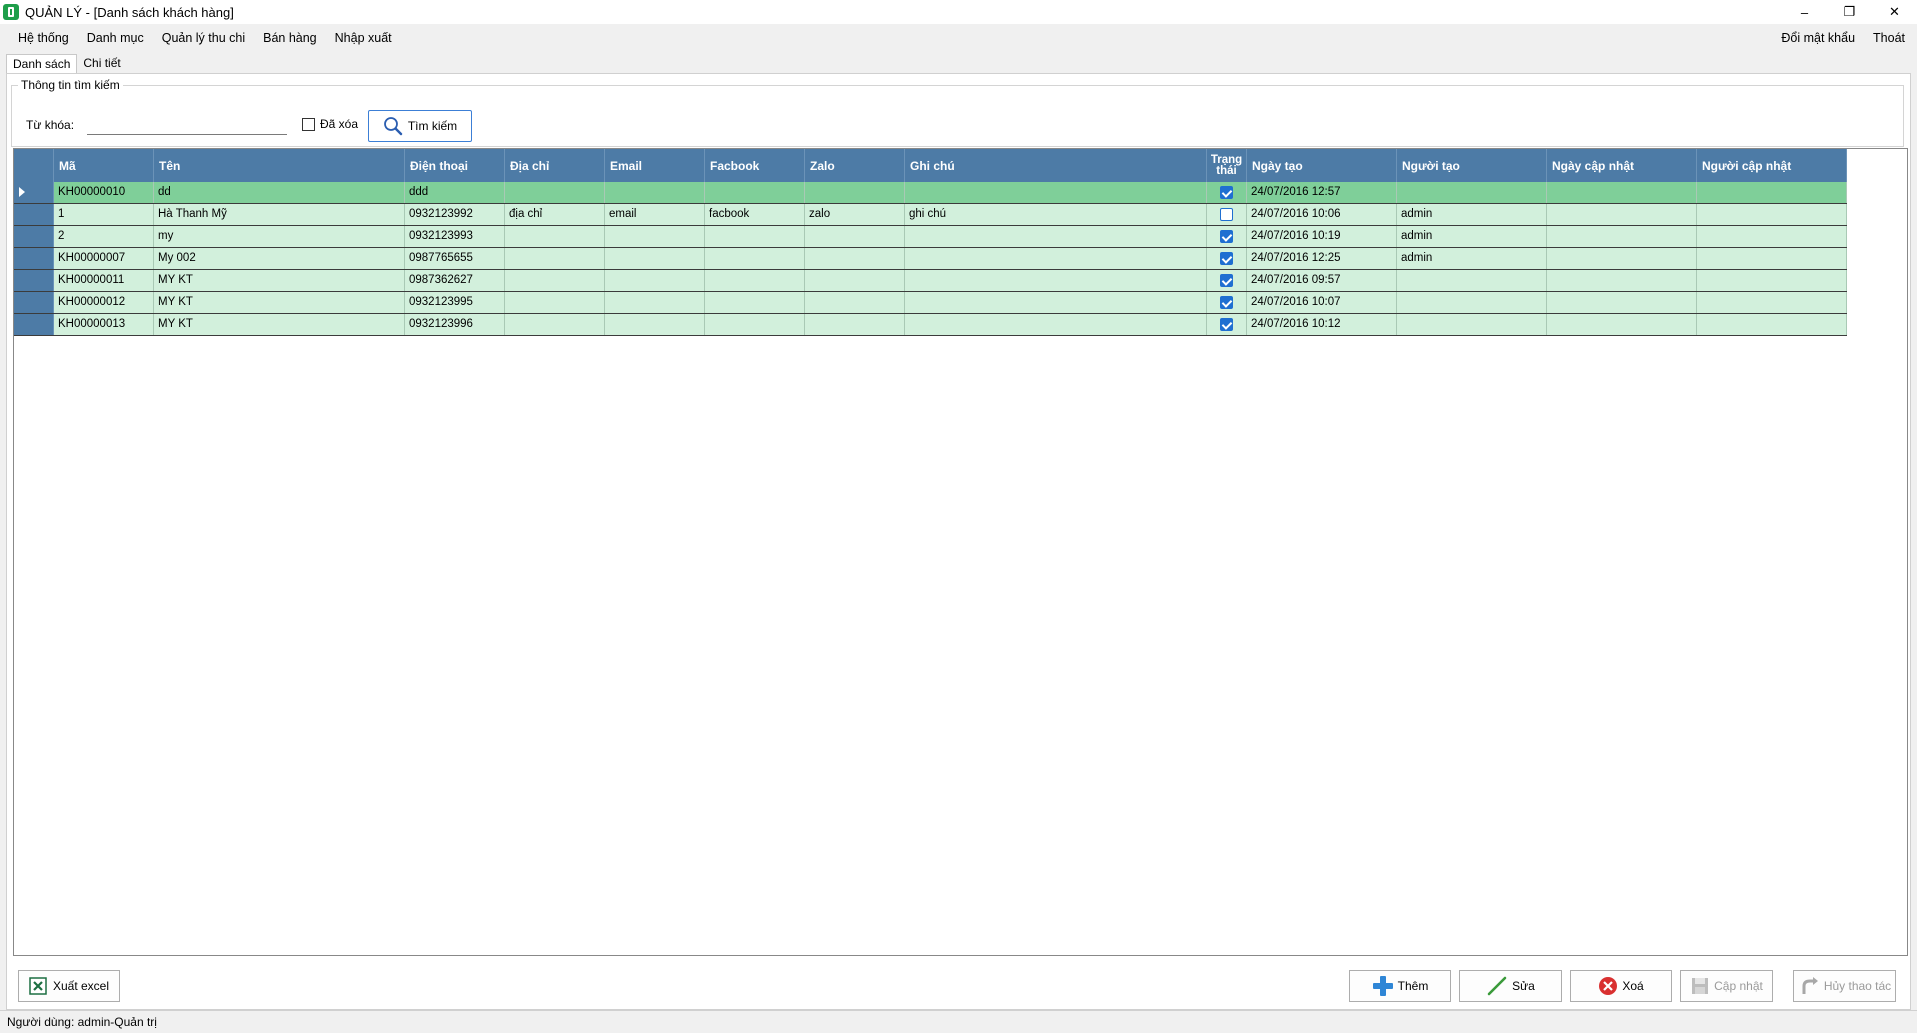  What do you see at coordinates (203, 38) in the screenshot?
I see `menu-quan-ly-thu-chi: Quản lý thu chi` at bounding box center [203, 38].